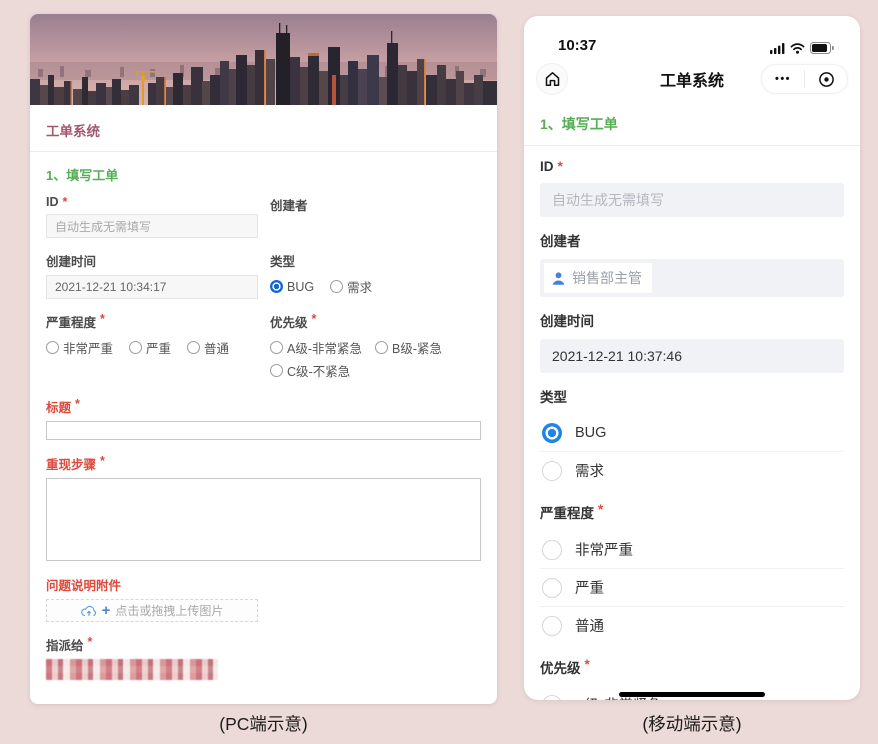 The image size is (878, 744). Describe the element at coordinates (316, 347) in the screenshot. I see `pc-priority-option-a: A级-非常紧急` at that location.